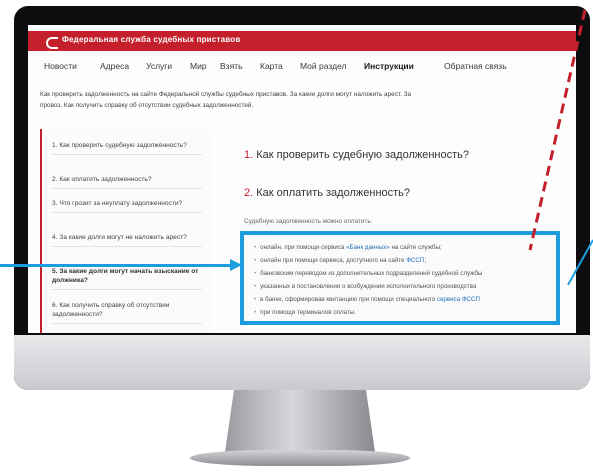 The height and width of the screenshot is (475, 593). I want to click on dashed-callout-lines, so click(560, 147).